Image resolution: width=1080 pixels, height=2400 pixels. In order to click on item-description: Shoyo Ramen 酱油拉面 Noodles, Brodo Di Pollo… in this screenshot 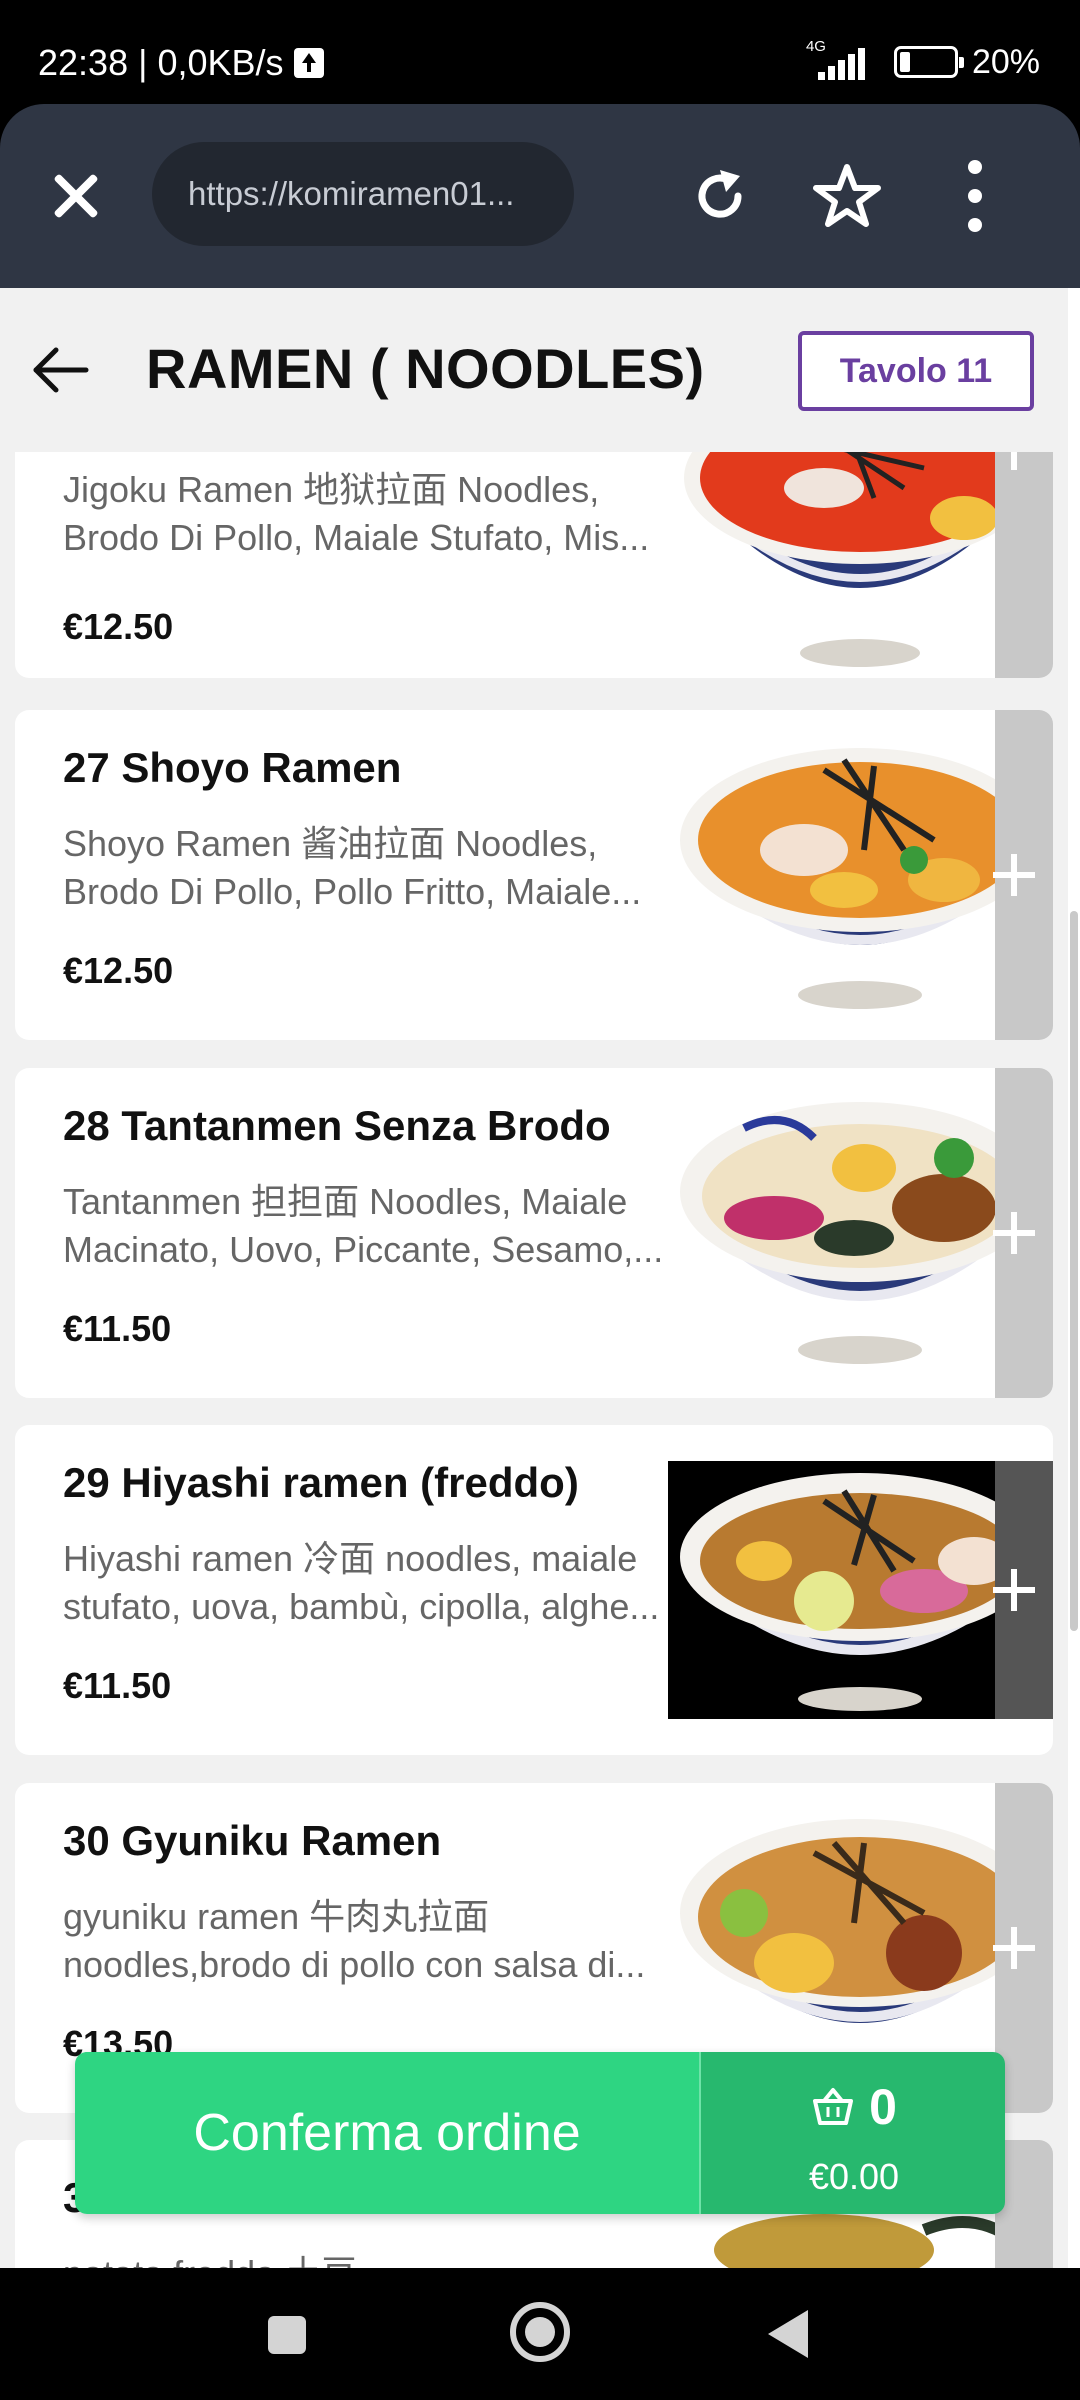, I will do `click(352, 867)`.